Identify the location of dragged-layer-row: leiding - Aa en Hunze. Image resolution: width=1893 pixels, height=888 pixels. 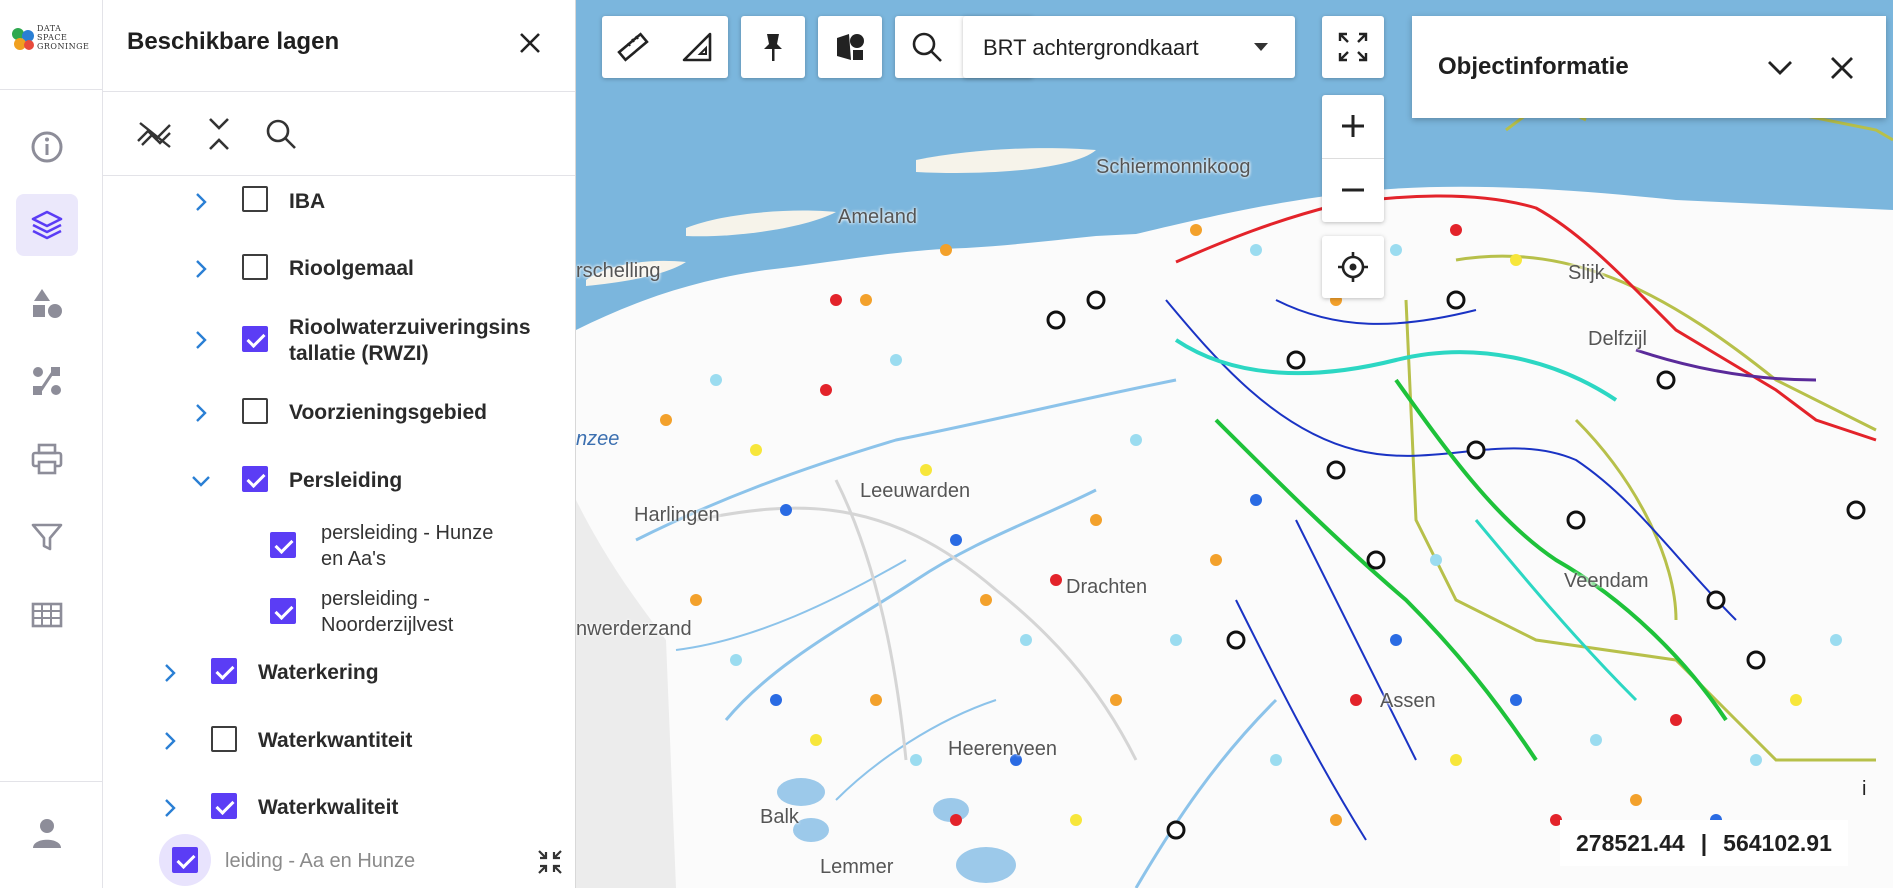
(339, 860).